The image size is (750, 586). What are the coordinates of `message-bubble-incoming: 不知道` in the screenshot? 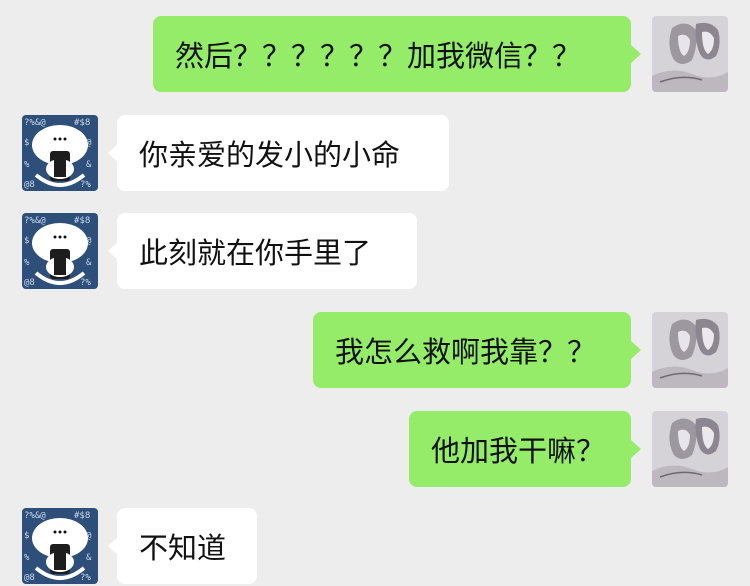 It's located at (187, 546).